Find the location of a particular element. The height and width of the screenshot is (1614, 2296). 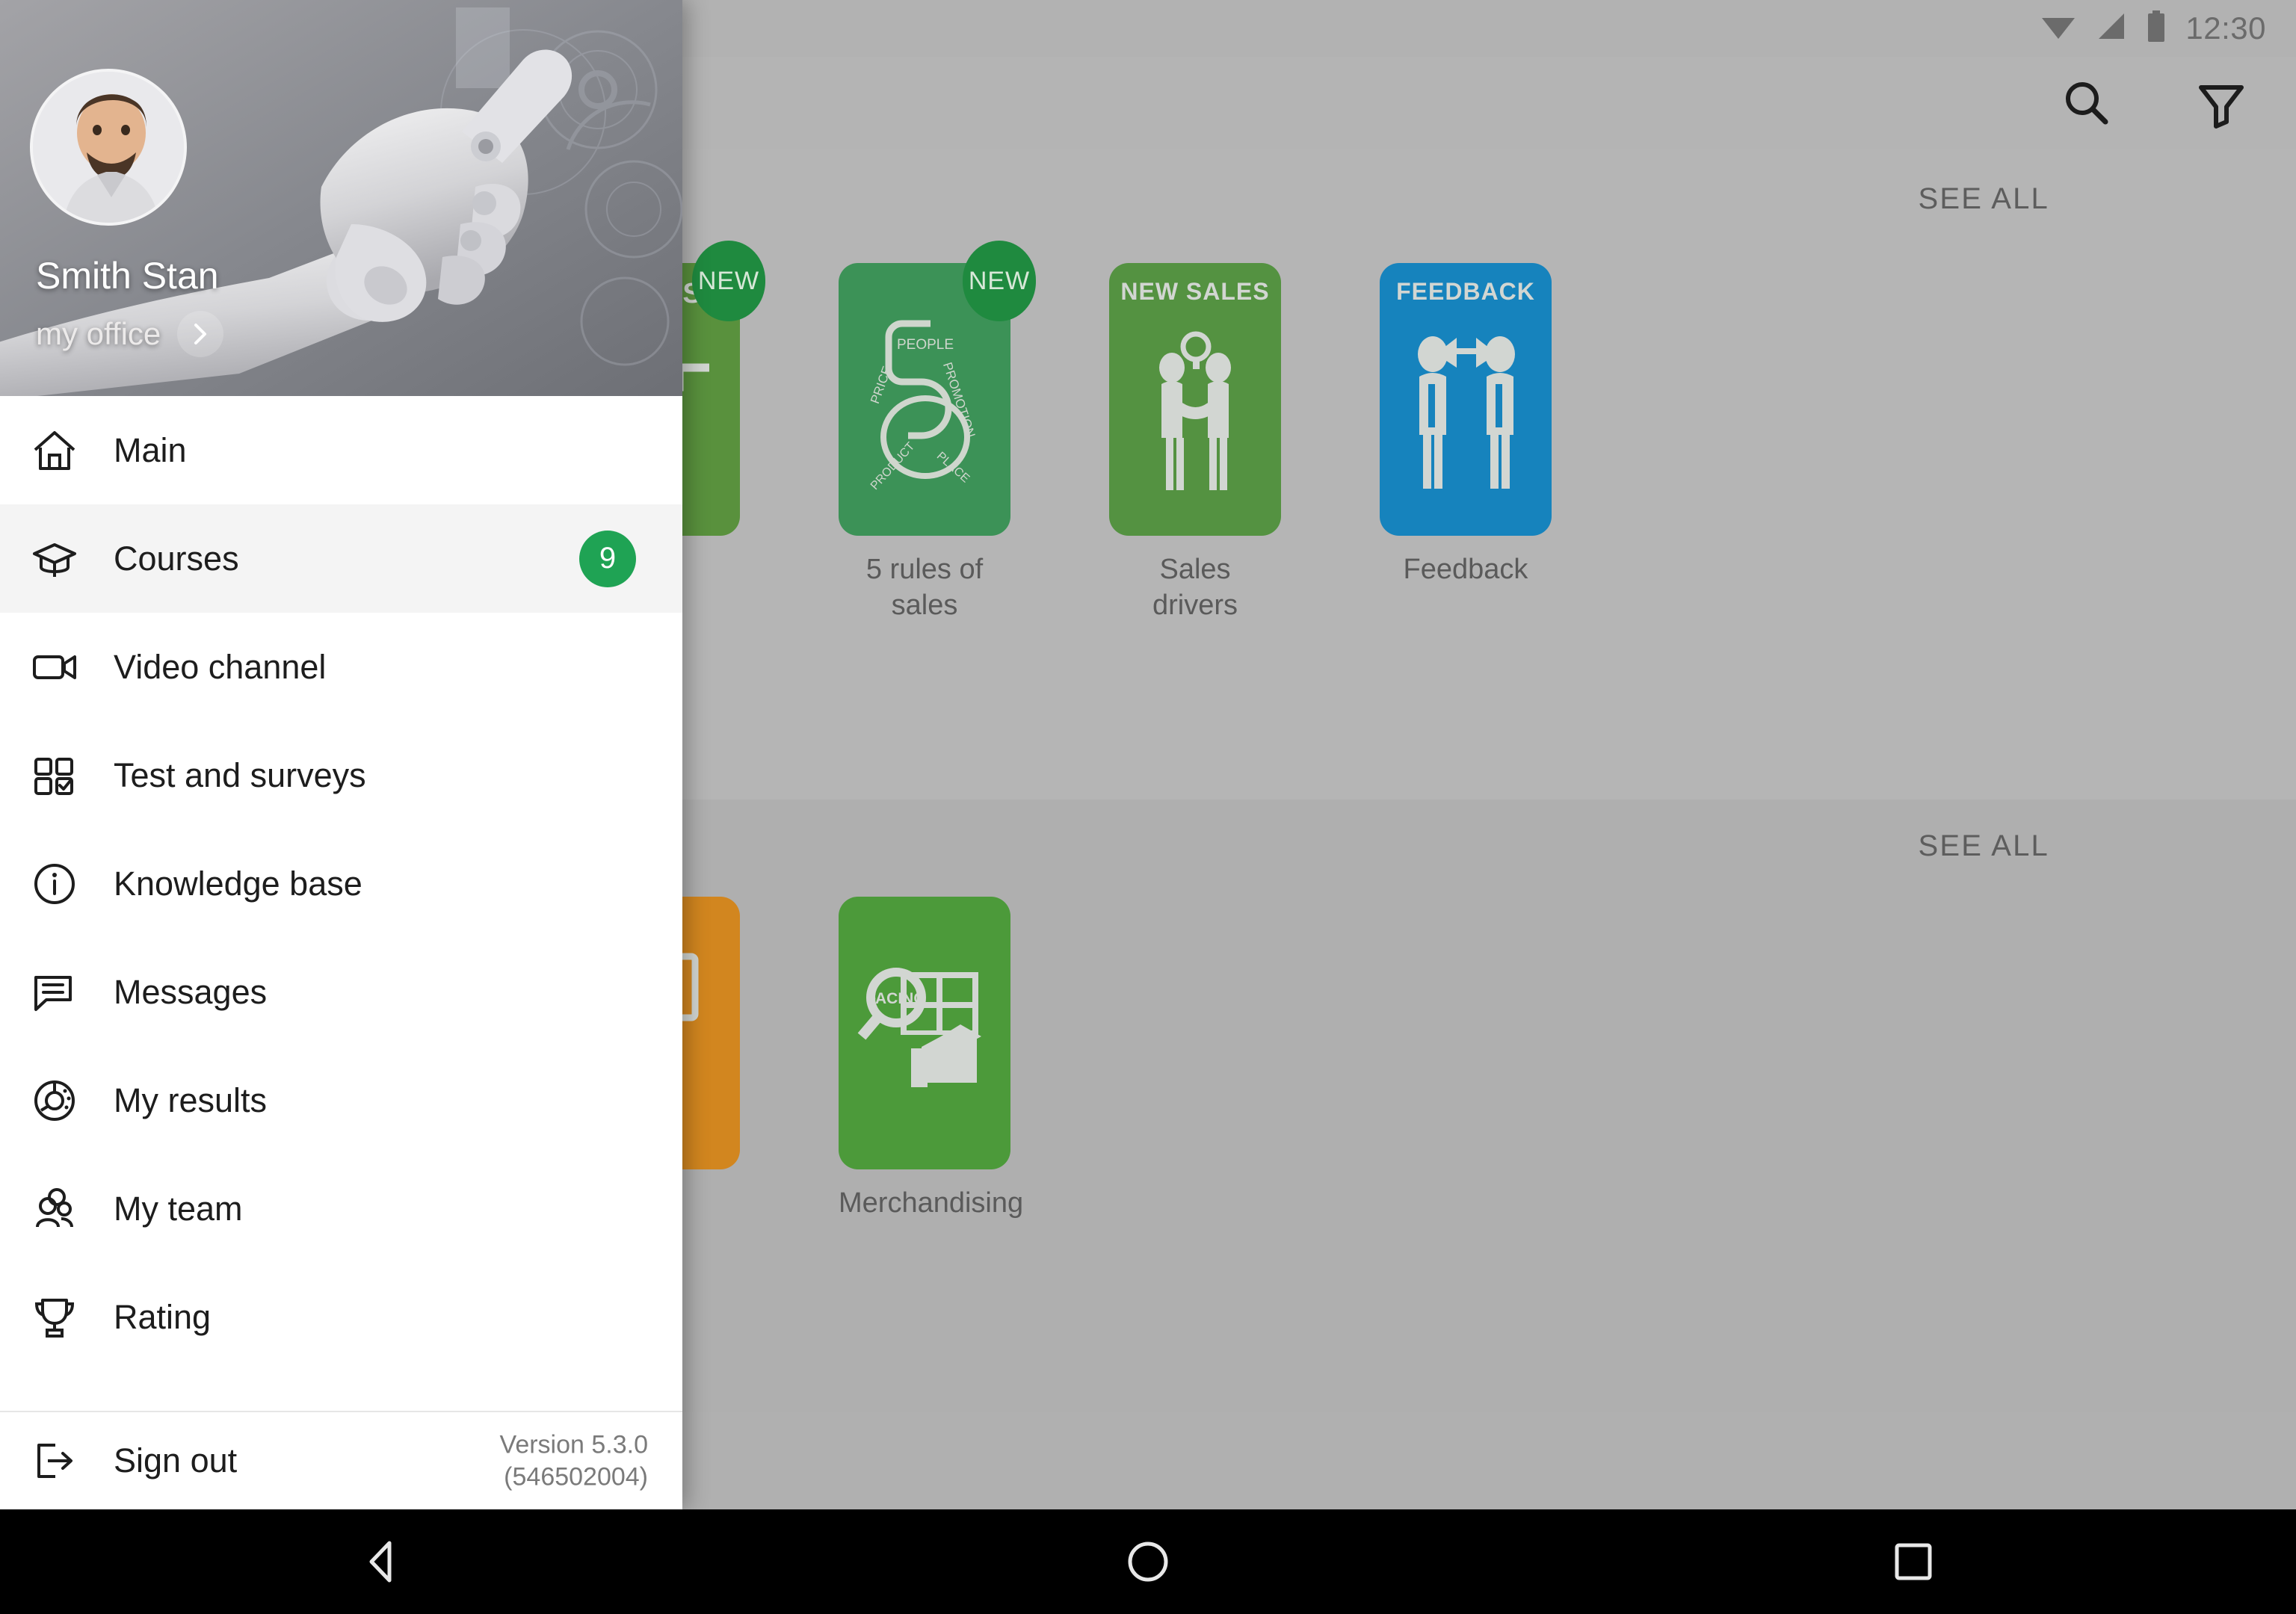

sidebar-item-video-channel: Video channel is located at coordinates (341, 667).